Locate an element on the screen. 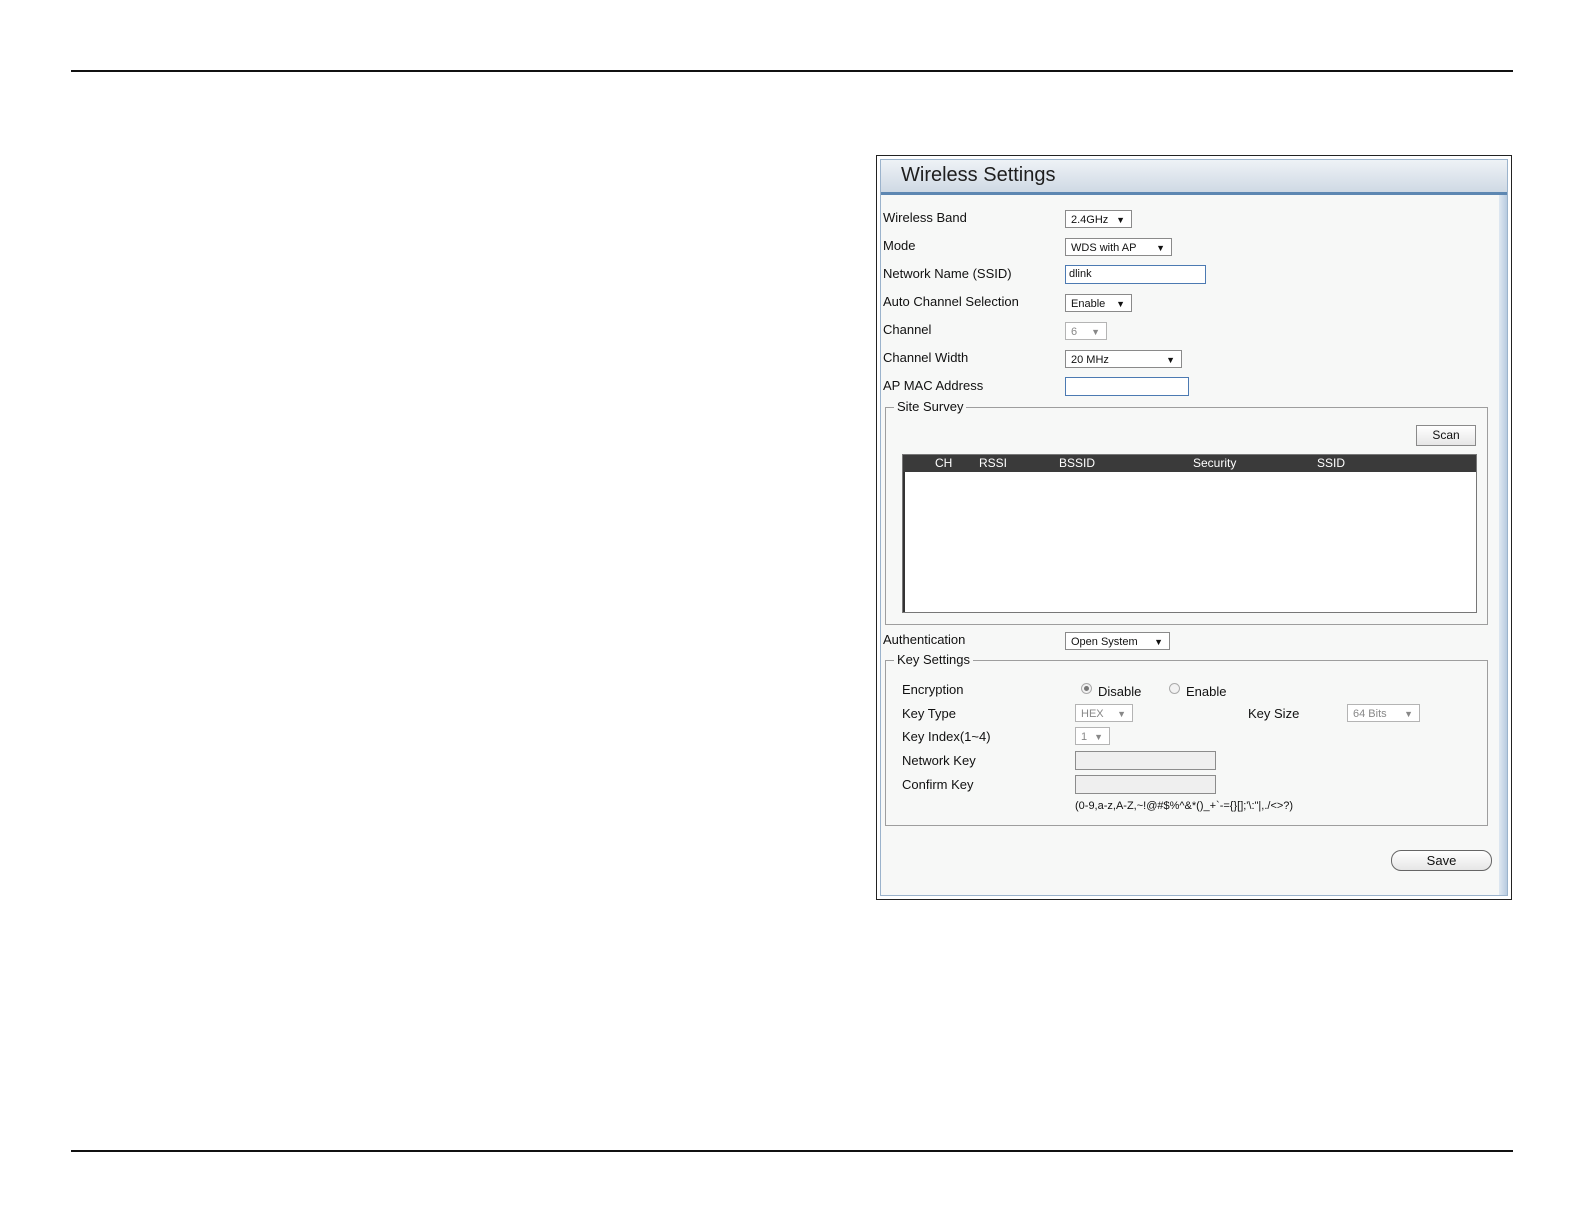 The height and width of the screenshot is (1225, 1585). col-rssi: RSSI is located at coordinates (993, 463).